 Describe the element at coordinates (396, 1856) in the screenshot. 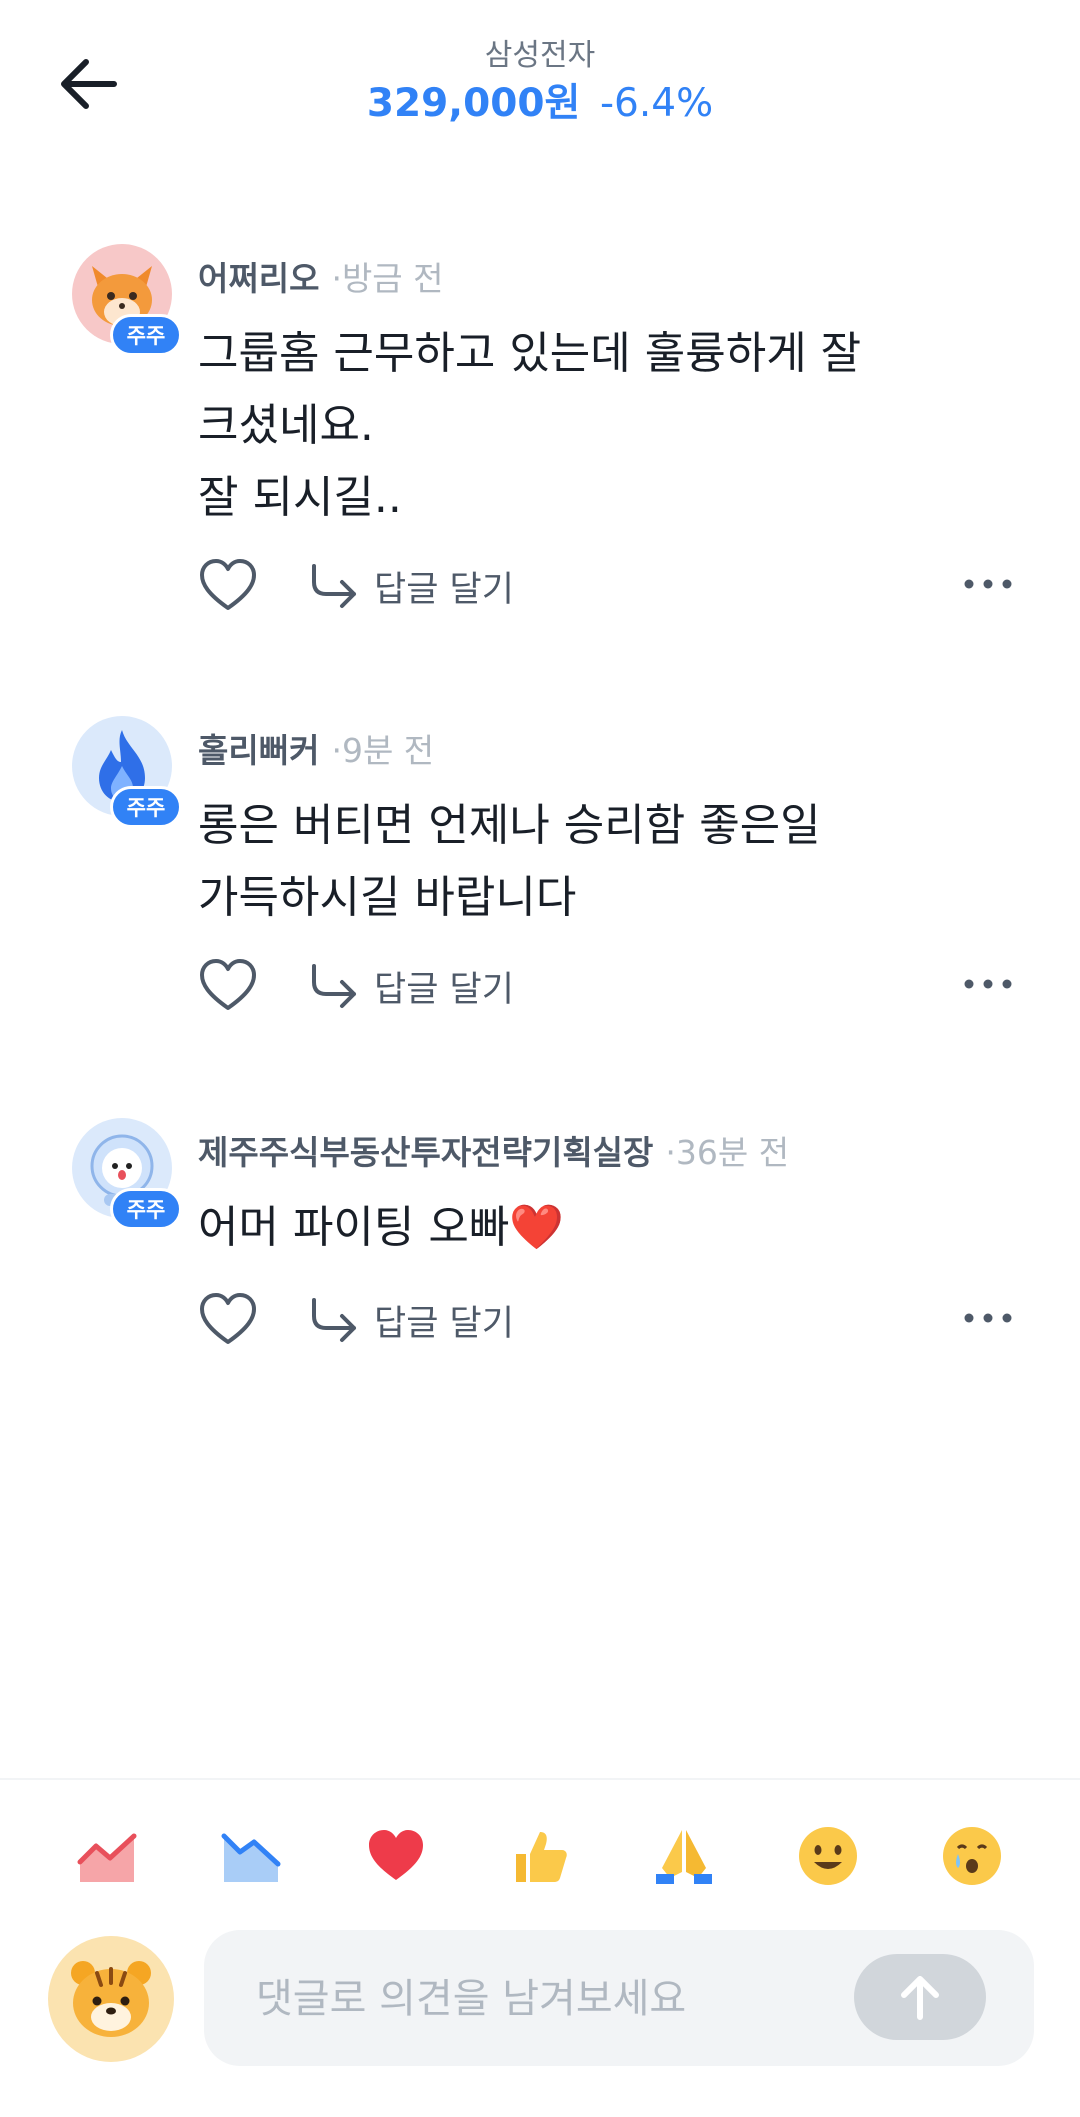

I see `heart-icon` at that location.